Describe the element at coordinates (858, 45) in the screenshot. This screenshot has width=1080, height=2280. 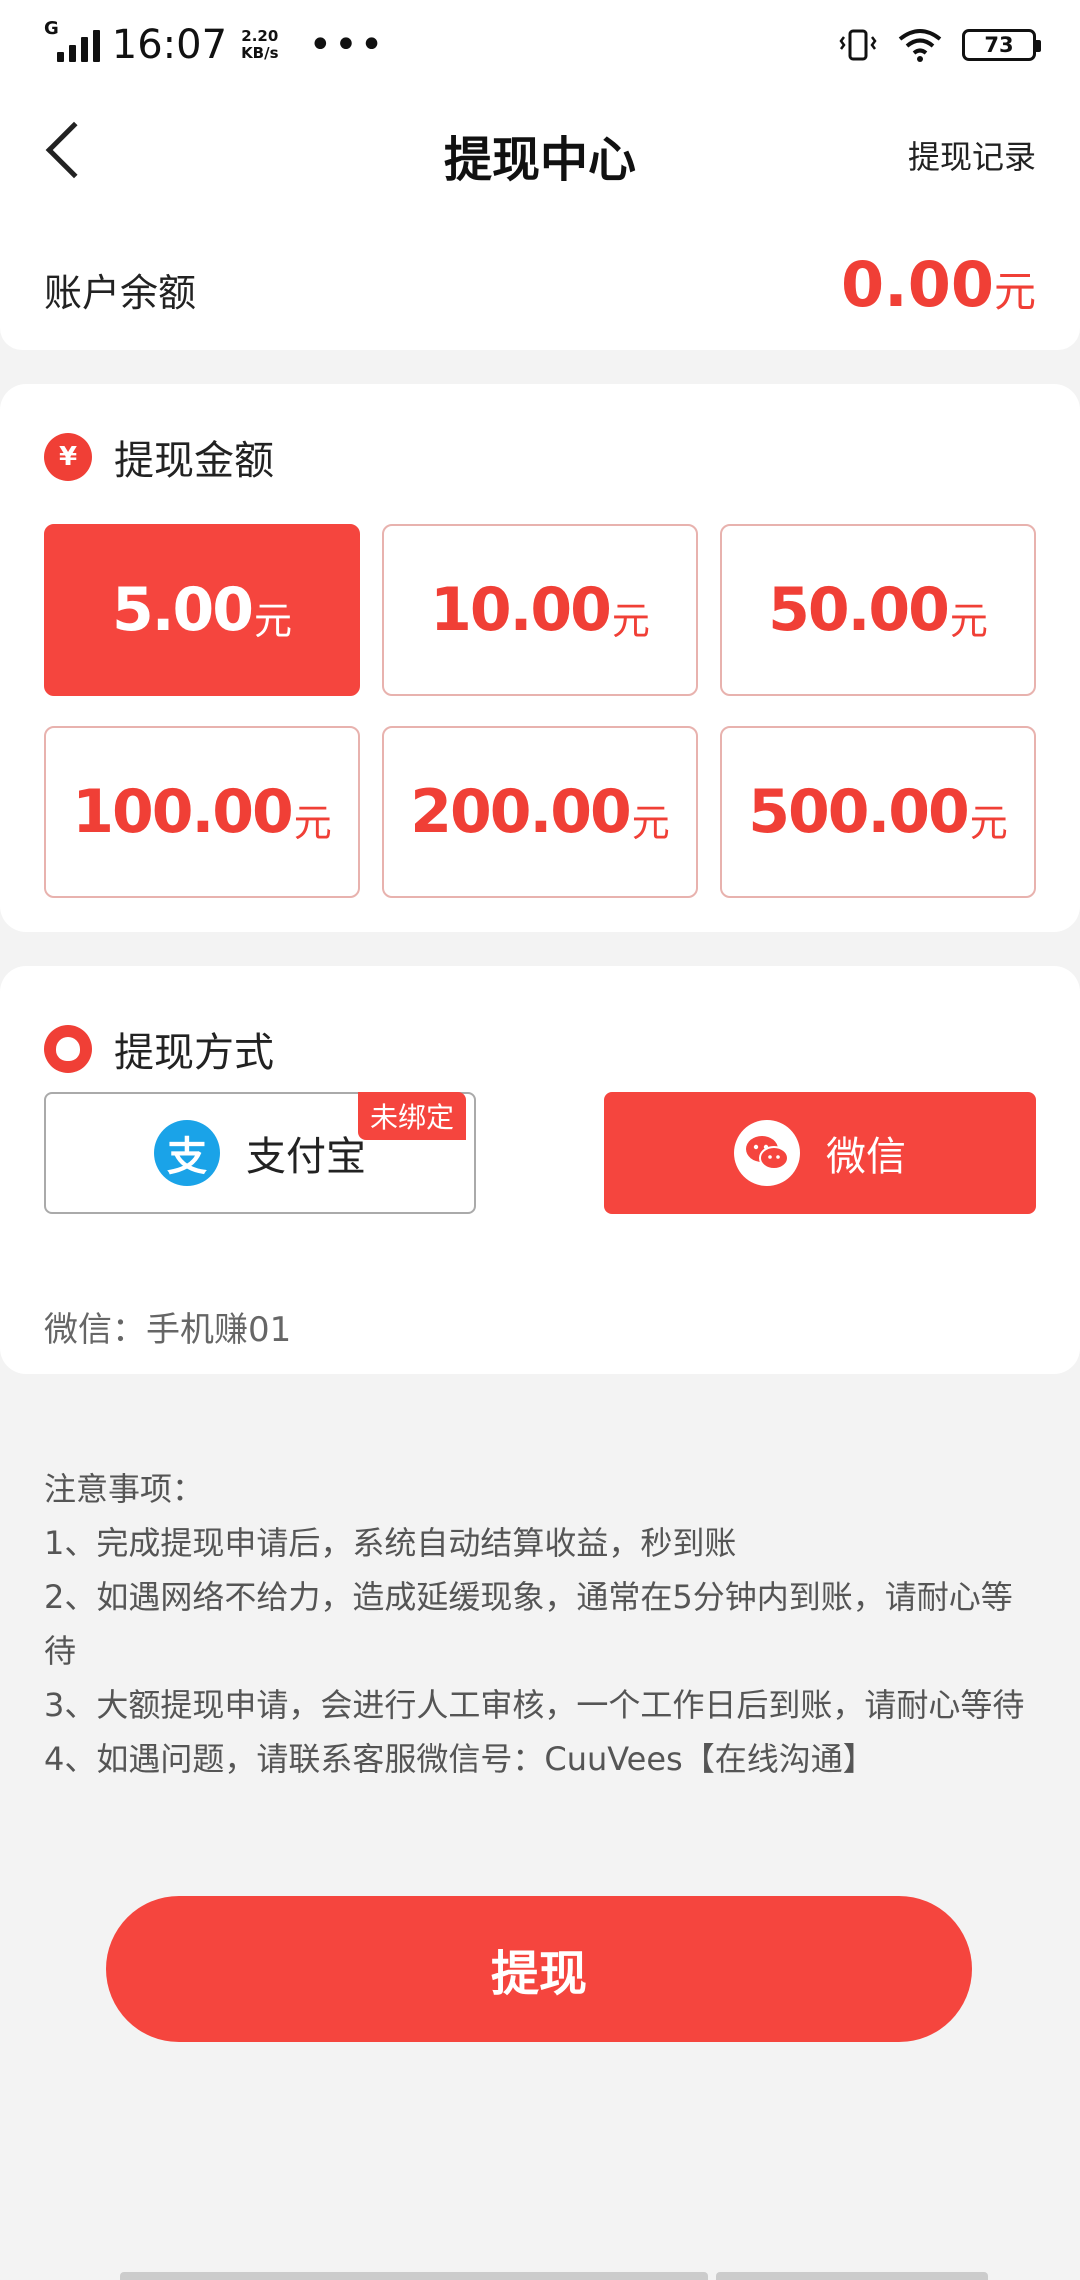
I see `vibrate-icon` at that location.